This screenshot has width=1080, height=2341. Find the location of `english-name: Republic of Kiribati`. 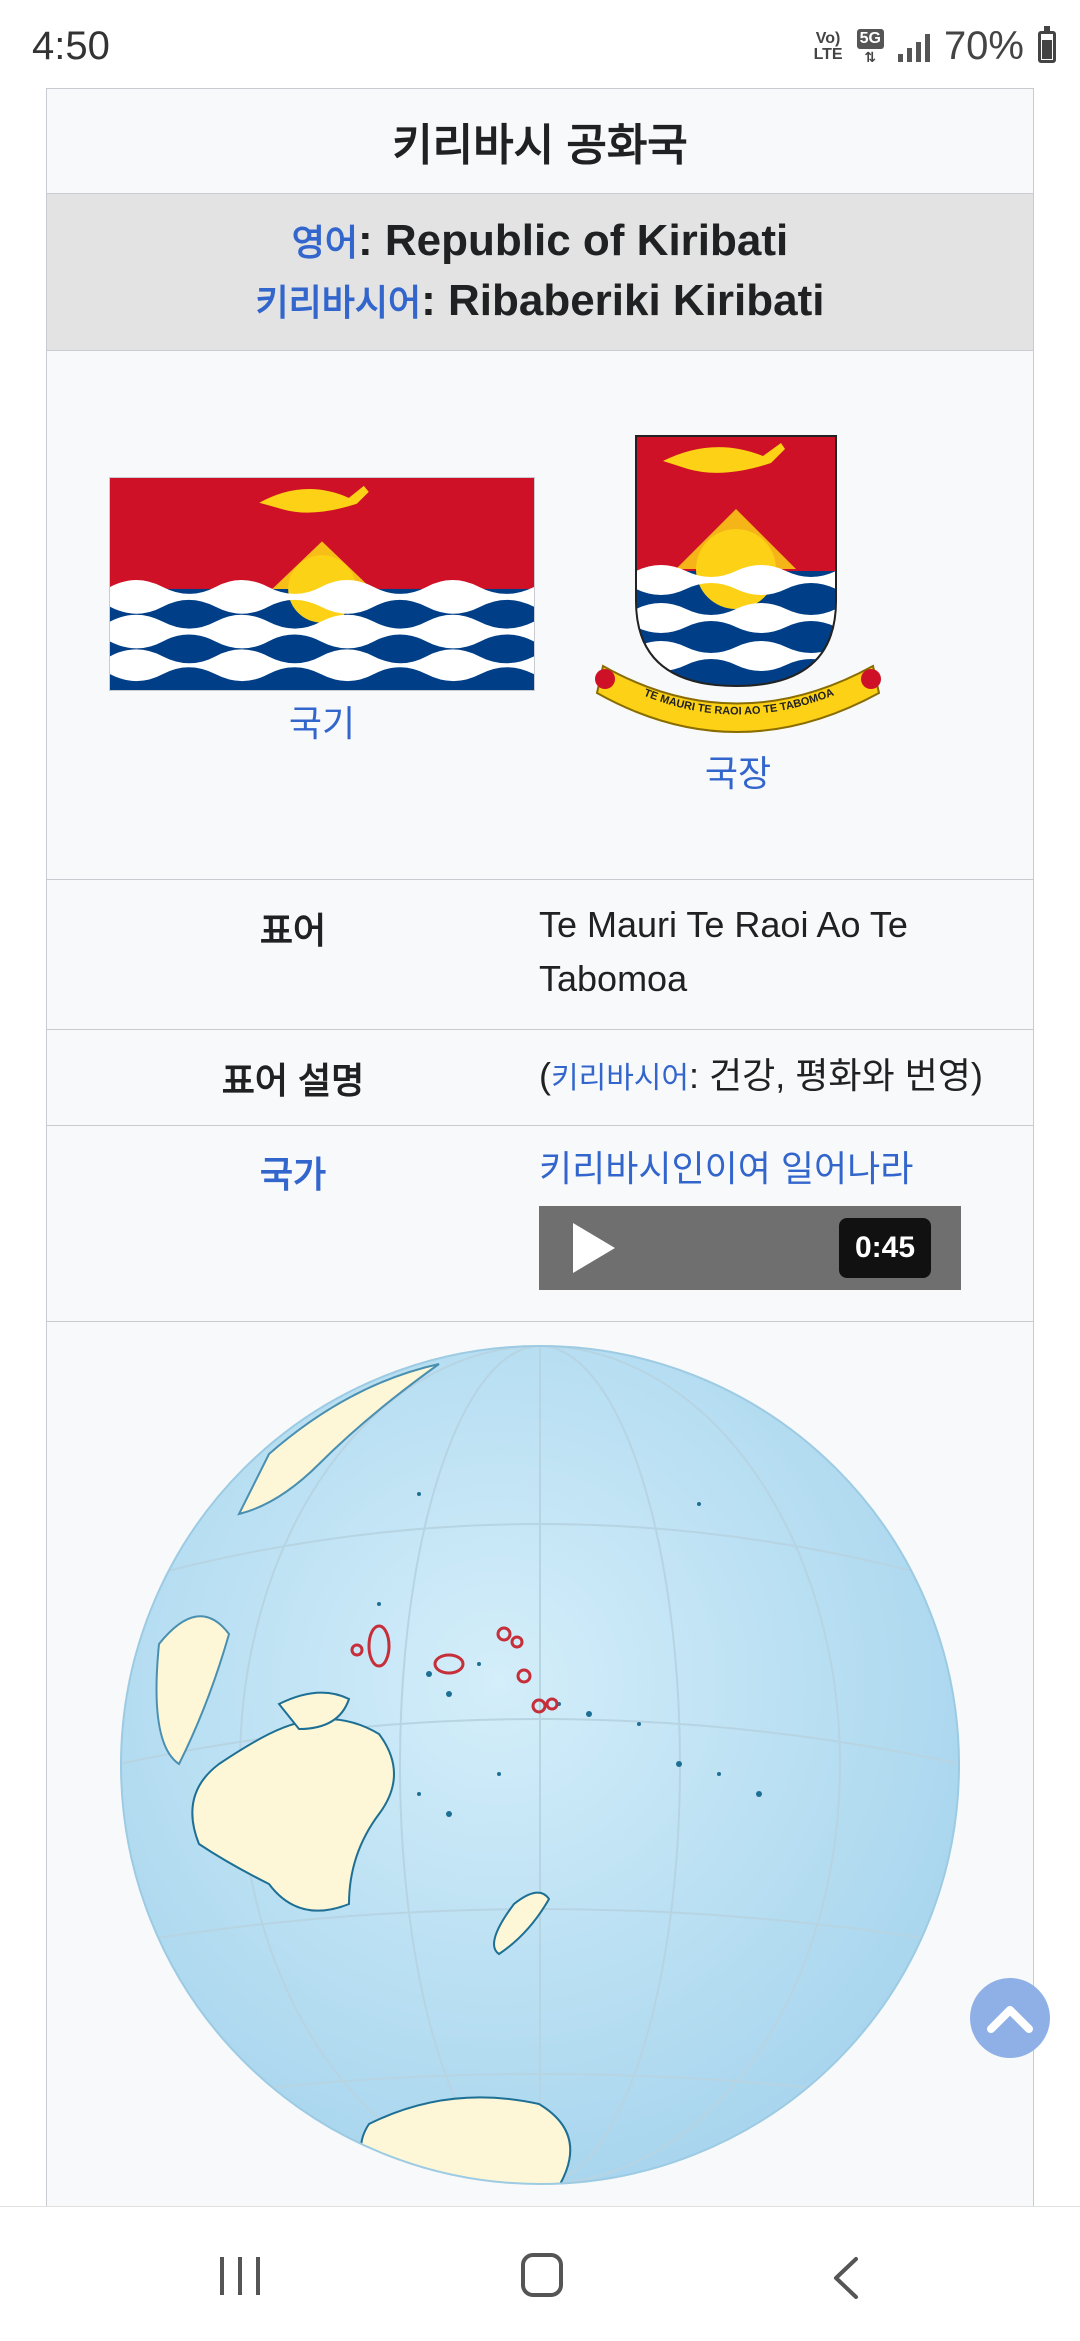

english-name: Republic of Kiribati is located at coordinates (586, 240).